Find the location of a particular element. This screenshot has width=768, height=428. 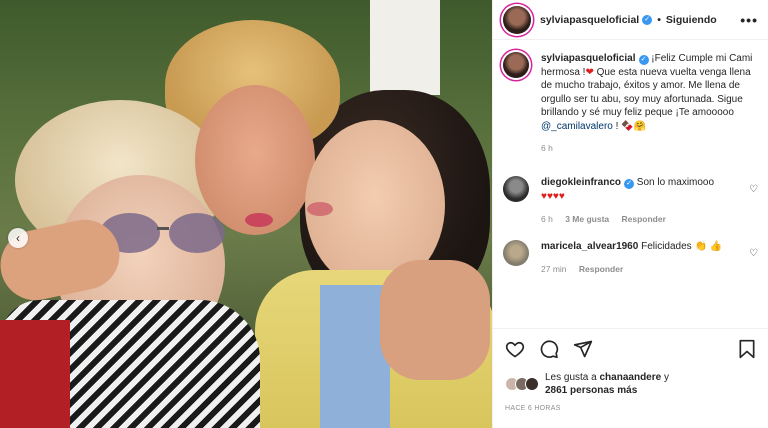

likes-user: chanaandere is located at coordinates (631, 377).